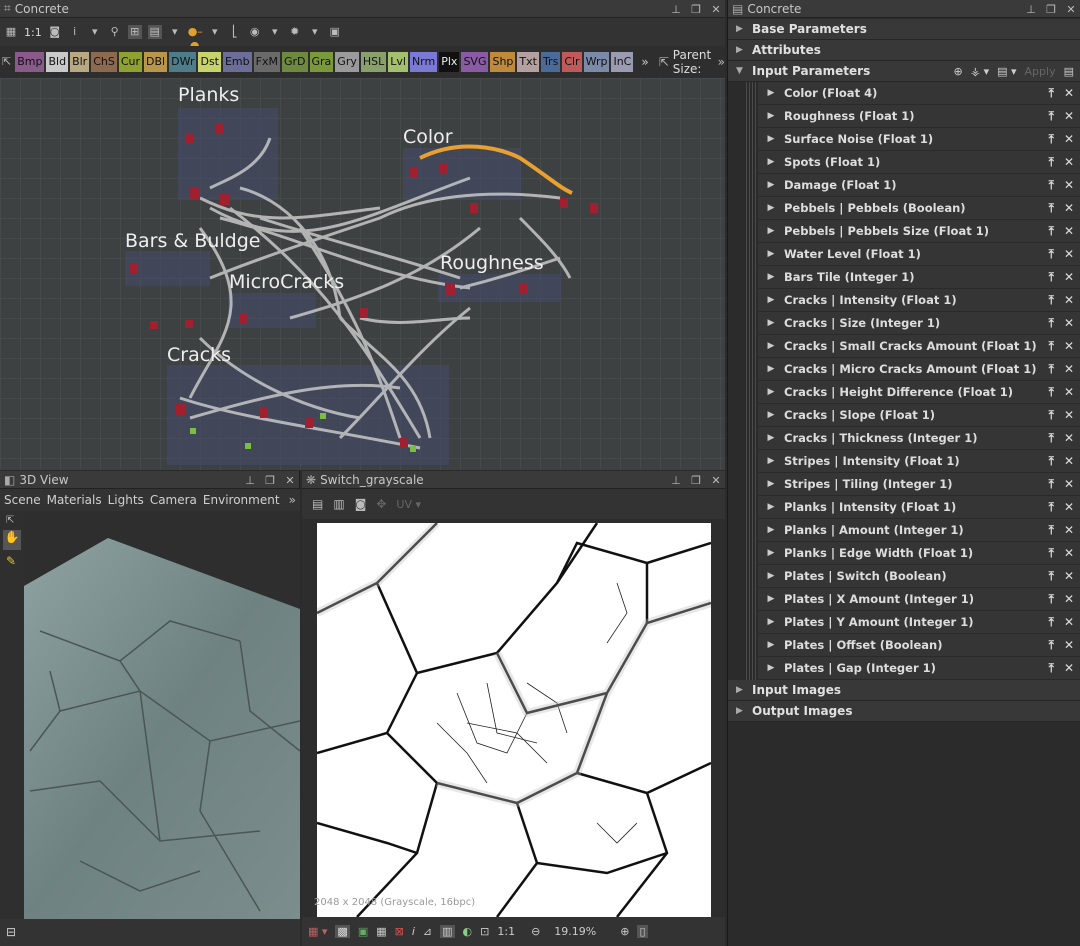 The width and height of the screenshot is (1080, 946). I want to click on grid-icon: ▦, so click(381, 931).